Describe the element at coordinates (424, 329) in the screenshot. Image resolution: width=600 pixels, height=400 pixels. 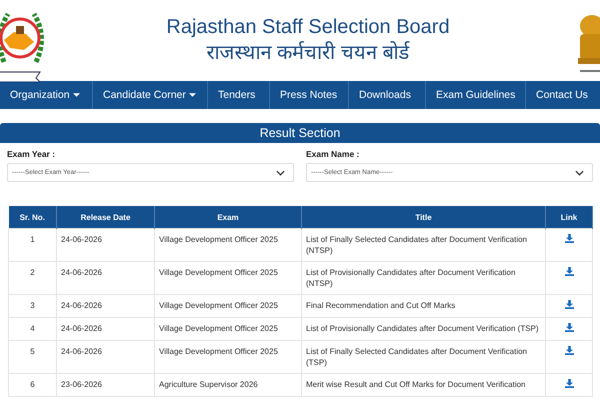
I see `table-cell: List of Provisionally Candidates after Document Verification (TSP)` at that location.